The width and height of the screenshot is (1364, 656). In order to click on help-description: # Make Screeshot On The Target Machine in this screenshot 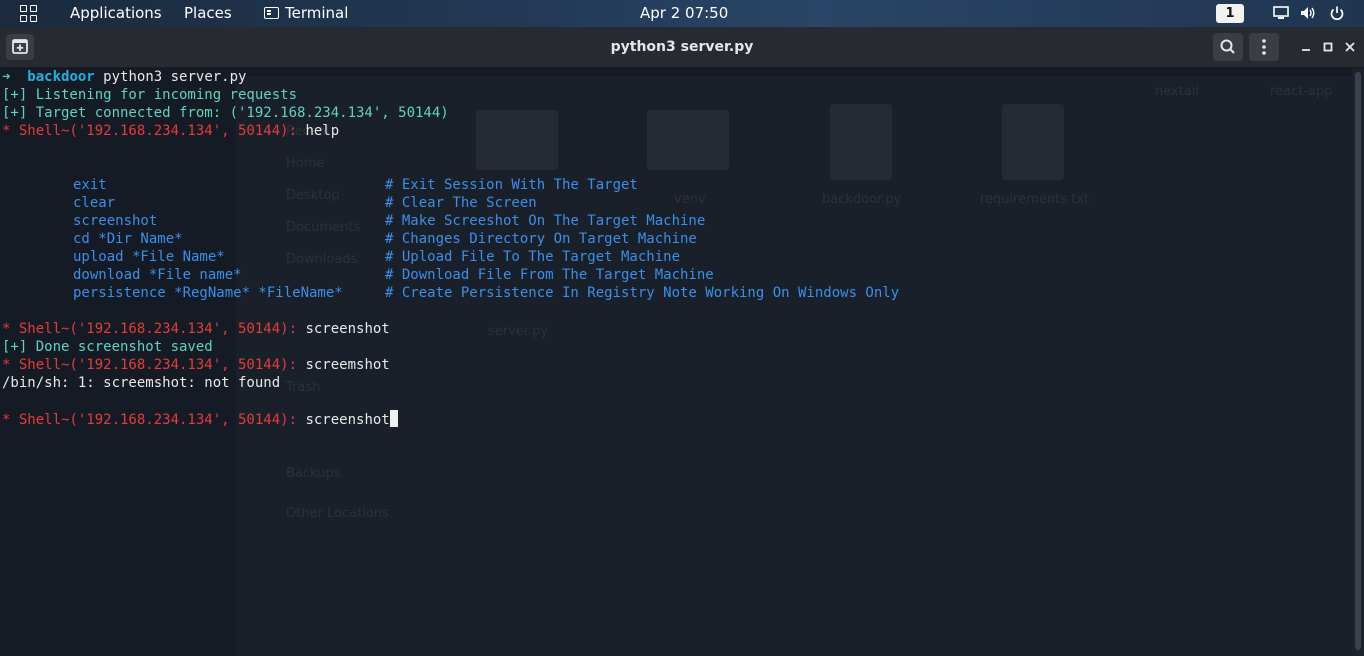, I will do `click(545, 221)`.